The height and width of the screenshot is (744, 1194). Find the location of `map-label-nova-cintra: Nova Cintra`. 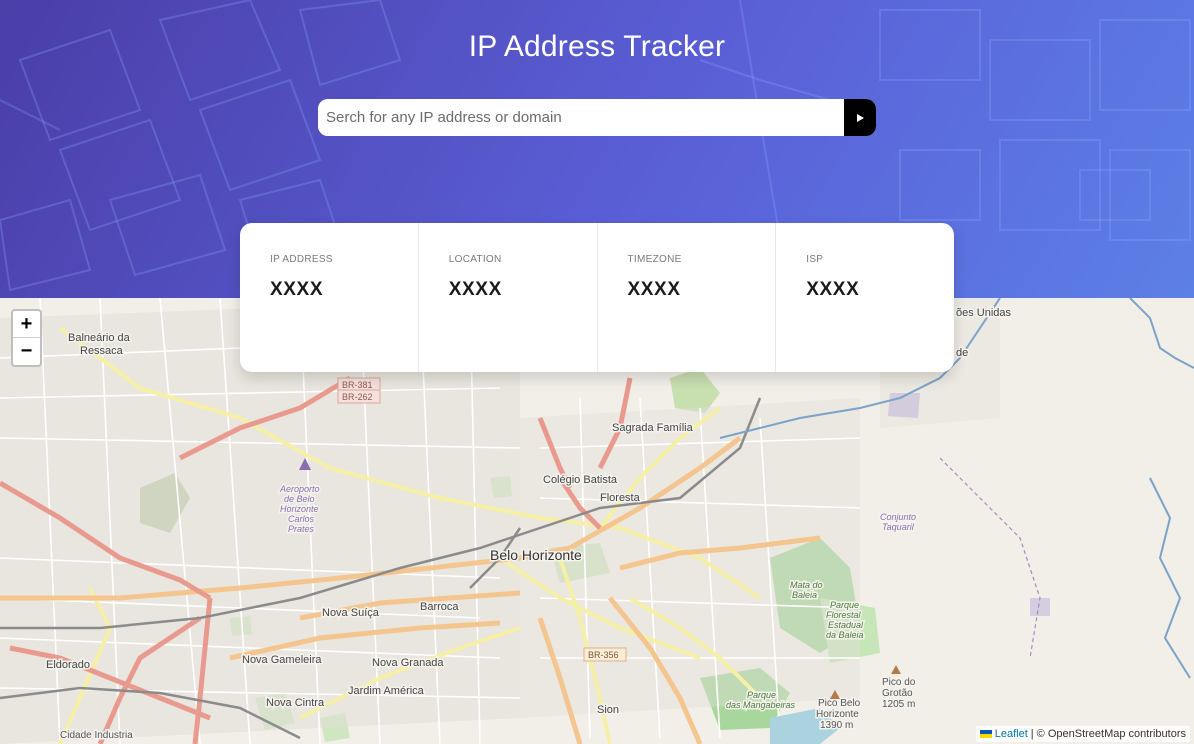

map-label-nova-cintra: Nova Cintra is located at coordinates (295, 703).